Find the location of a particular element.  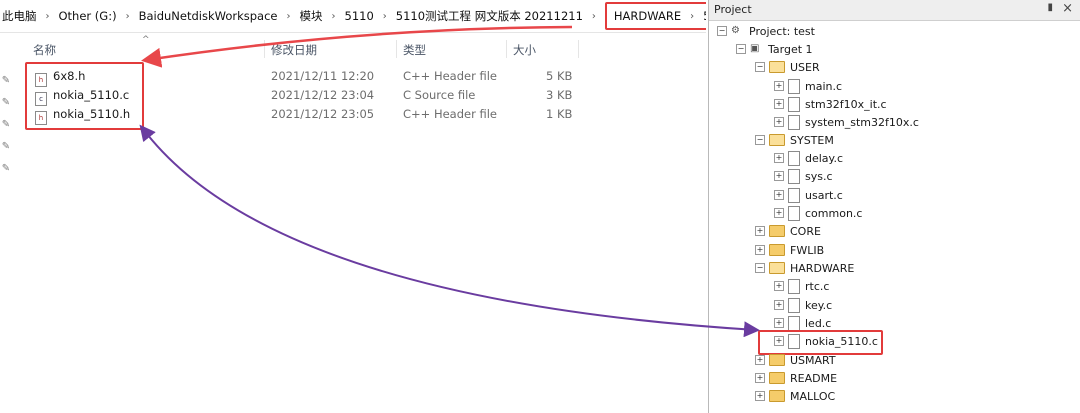

tree-group-hardware: − HARDWARE is located at coordinates (804, 268).